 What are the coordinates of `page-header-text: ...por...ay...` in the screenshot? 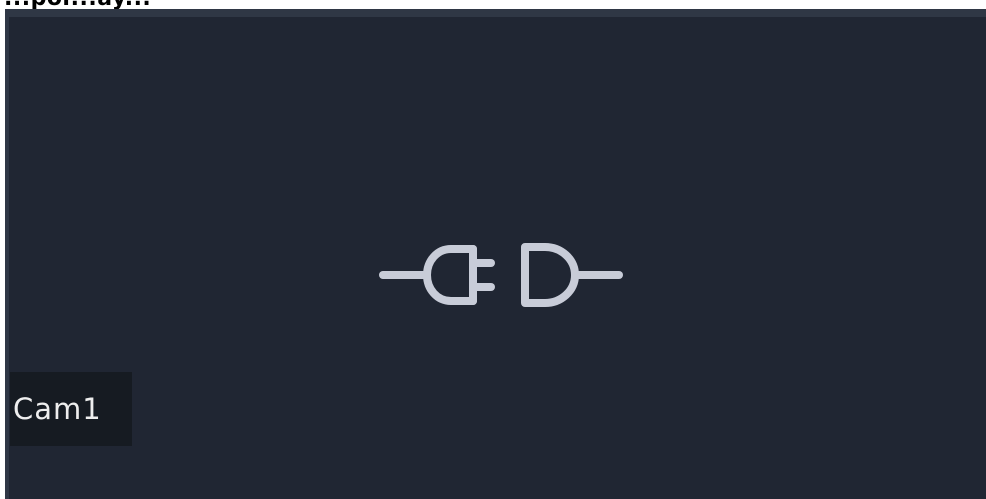 It's located at (77, 4).